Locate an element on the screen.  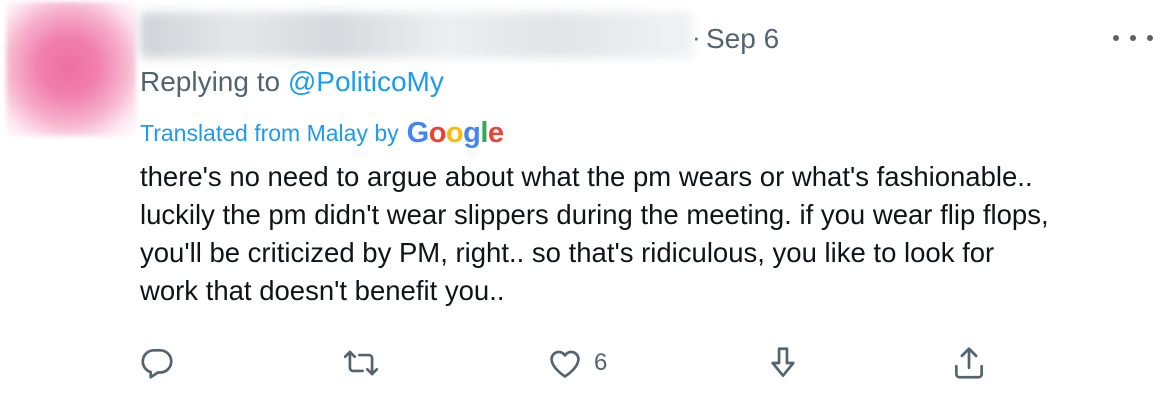
share-button is located at coordinates (969, 363).